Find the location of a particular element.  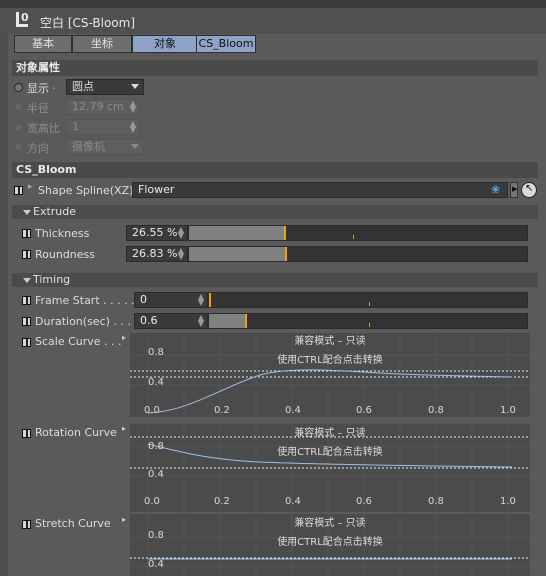

duration-slider is located at coordinates (368, 321).